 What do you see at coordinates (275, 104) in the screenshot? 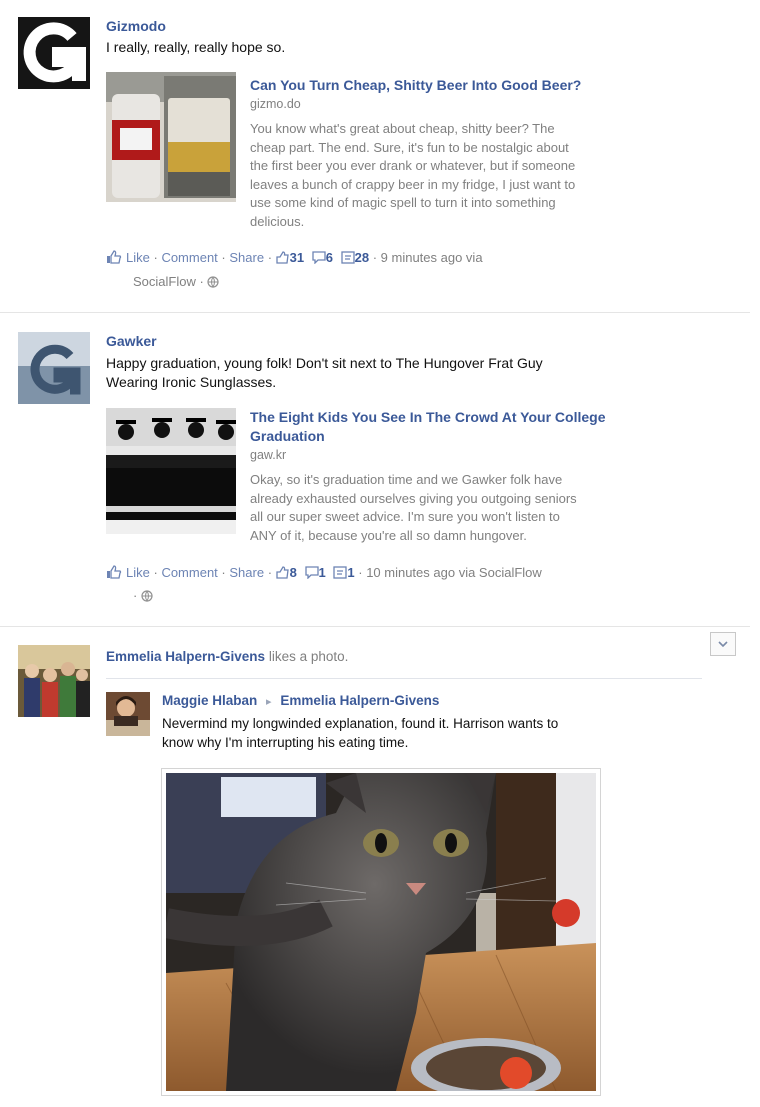
I see `link-domain: gizmo.do` at bounding box center [275, 104].